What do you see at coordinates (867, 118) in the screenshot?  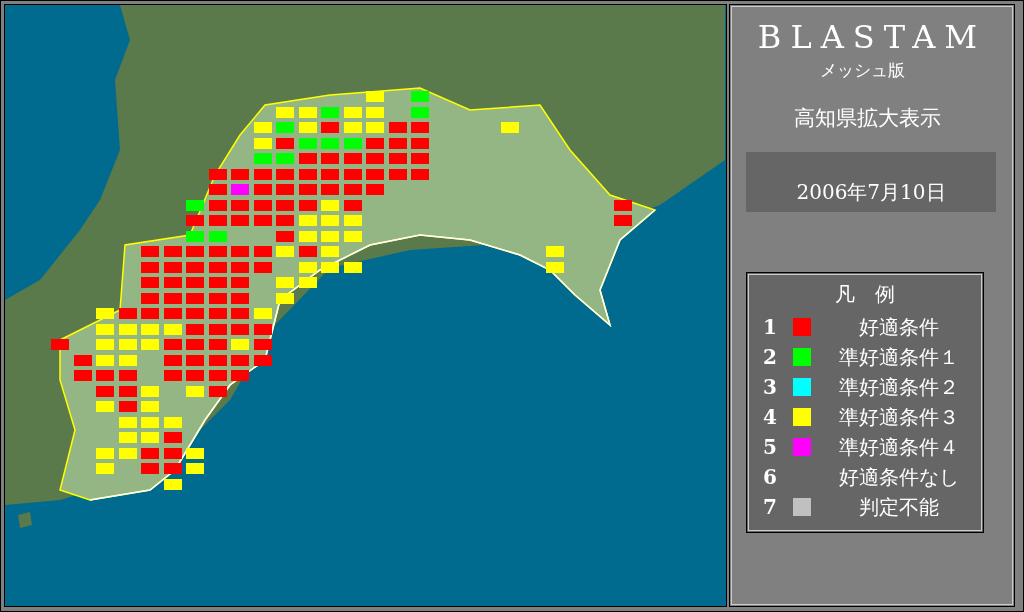 I see `region-label: 高知県拡大表示` at bounding box center [867, 118].